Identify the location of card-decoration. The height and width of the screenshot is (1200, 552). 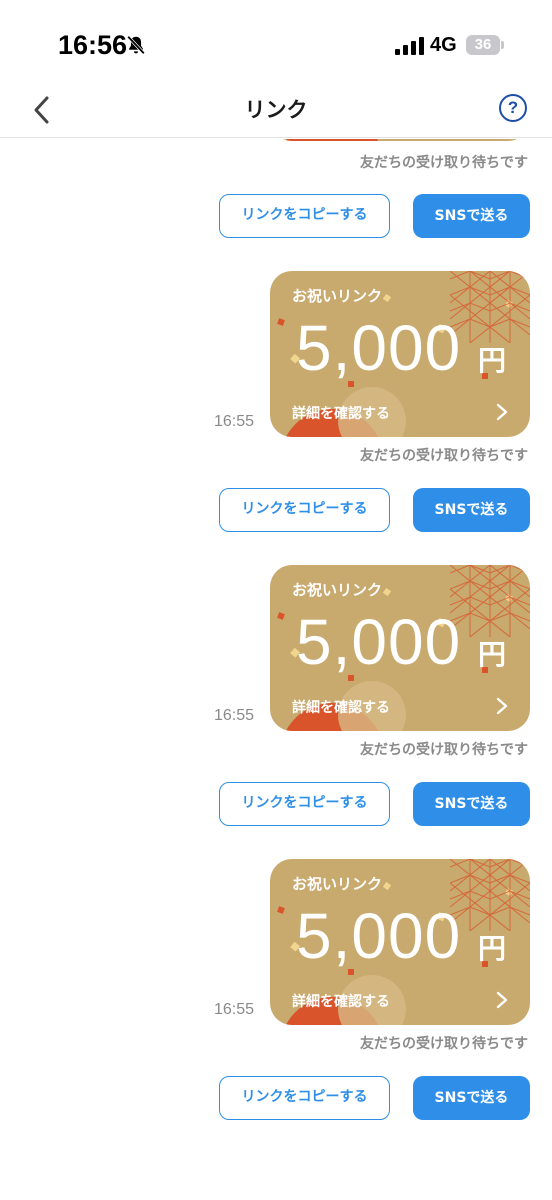
(332, 140).